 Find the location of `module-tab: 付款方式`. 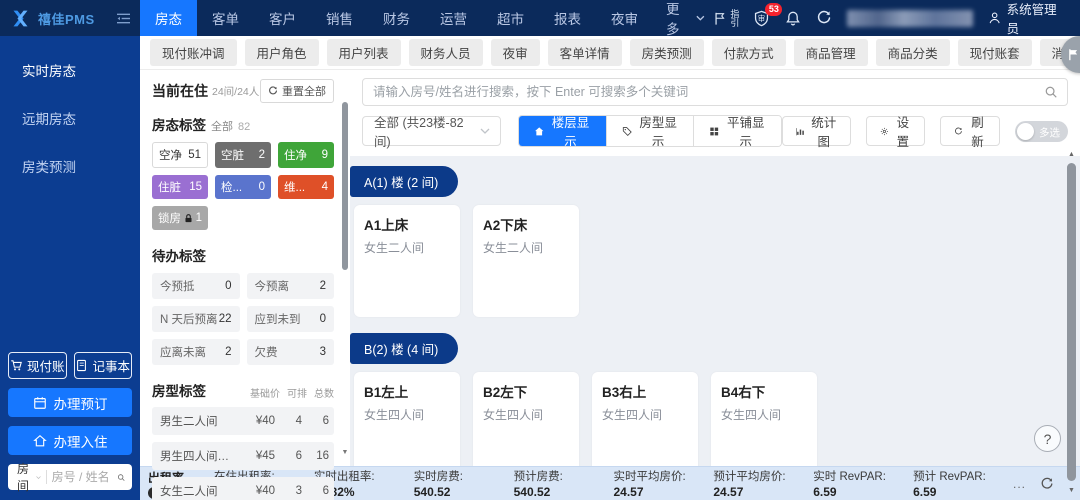

module-tab: 付款方式 is located at coordinates (748, 52).